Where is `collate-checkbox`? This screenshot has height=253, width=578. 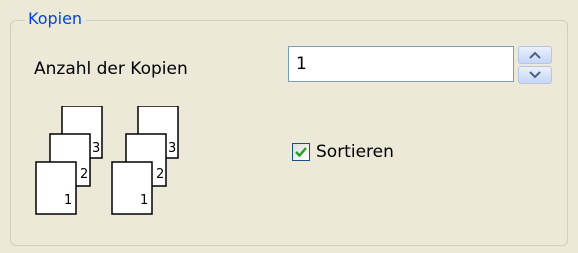 collate-checkbox is located at coordinates (301, 152).